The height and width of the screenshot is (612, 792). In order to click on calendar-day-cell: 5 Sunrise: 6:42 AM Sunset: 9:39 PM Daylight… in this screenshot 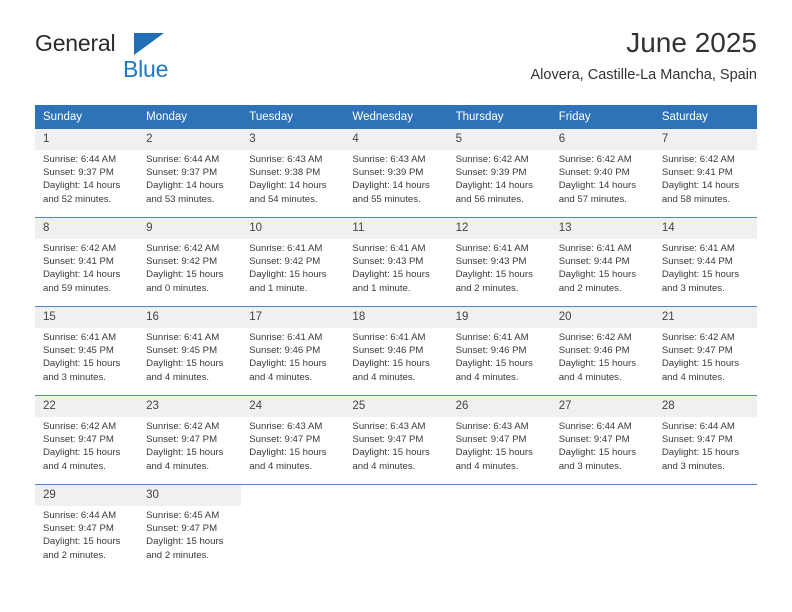, I will do `click(499, 173)`.